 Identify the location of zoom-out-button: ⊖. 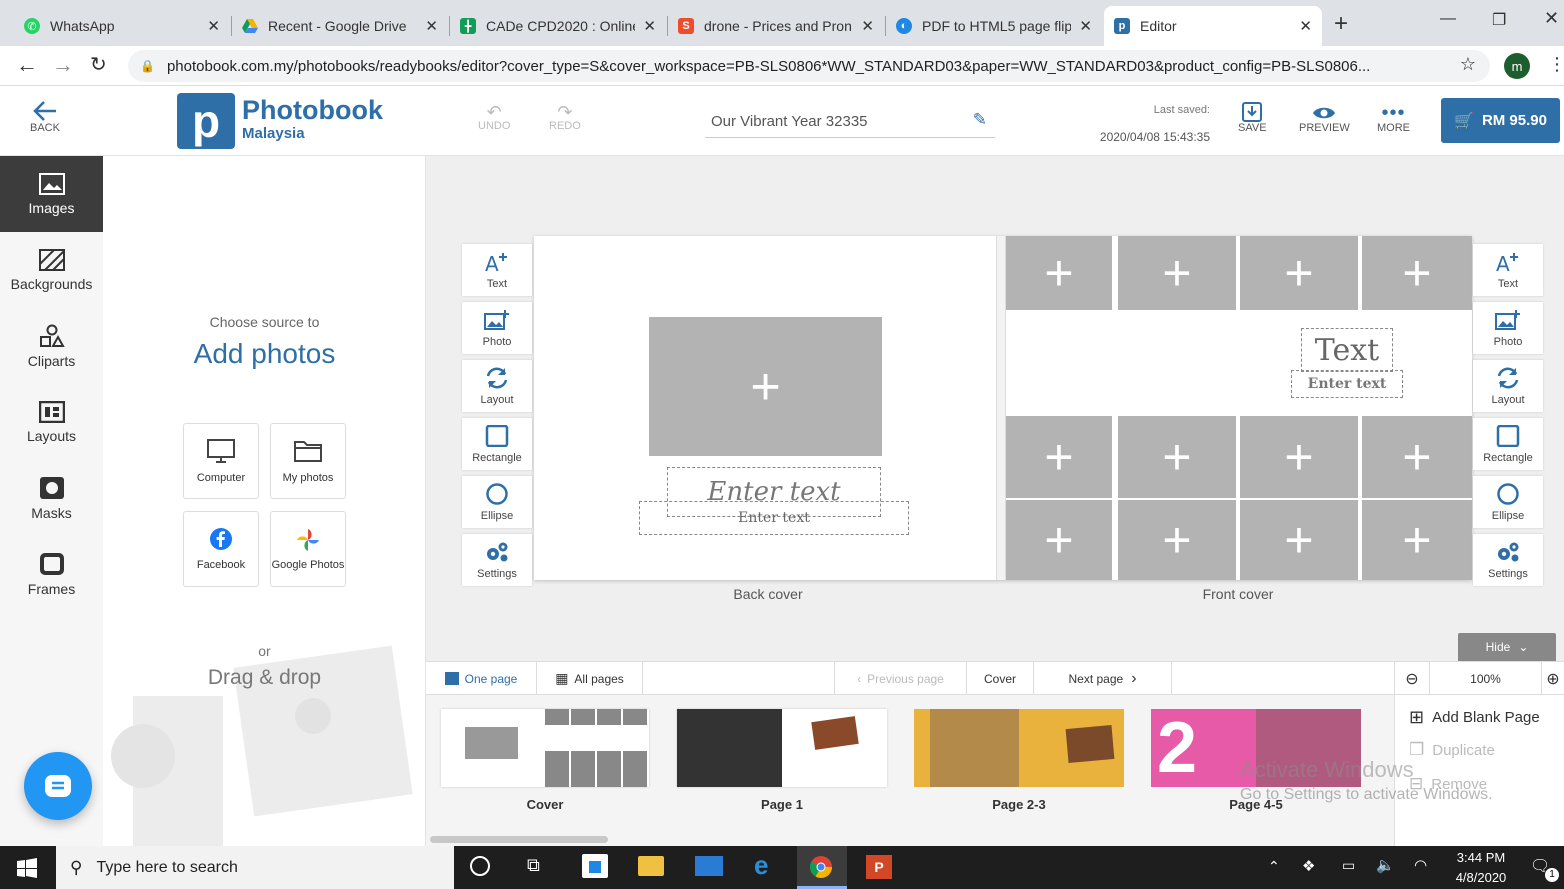
(1412, 678).